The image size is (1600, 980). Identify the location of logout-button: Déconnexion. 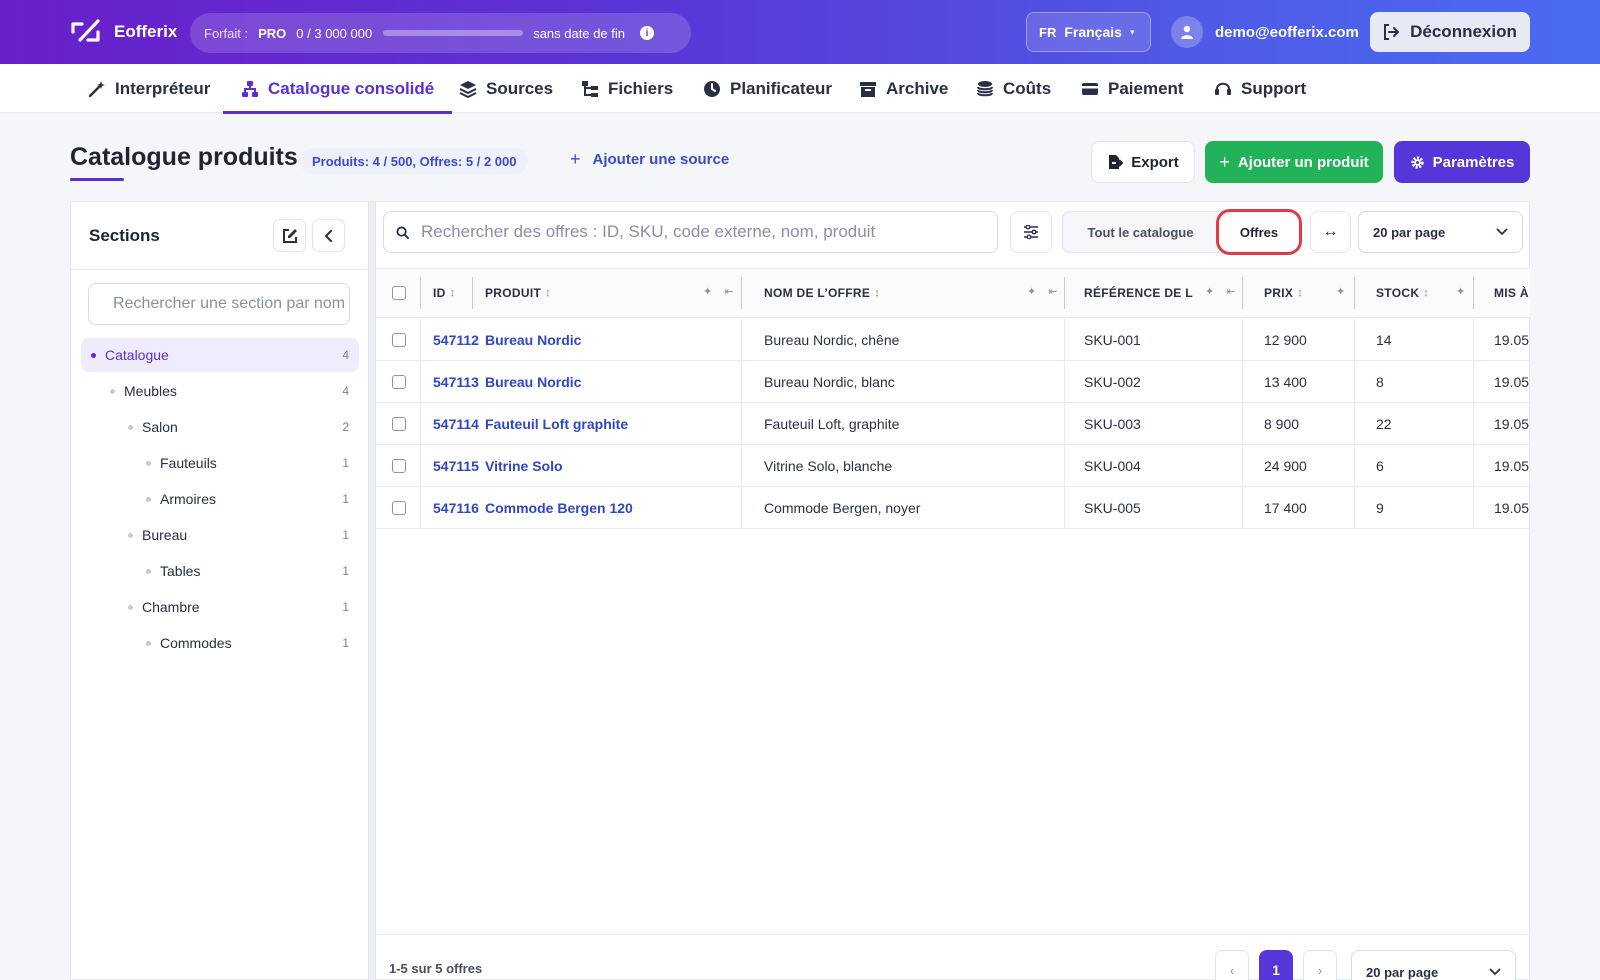
(1450, 32).